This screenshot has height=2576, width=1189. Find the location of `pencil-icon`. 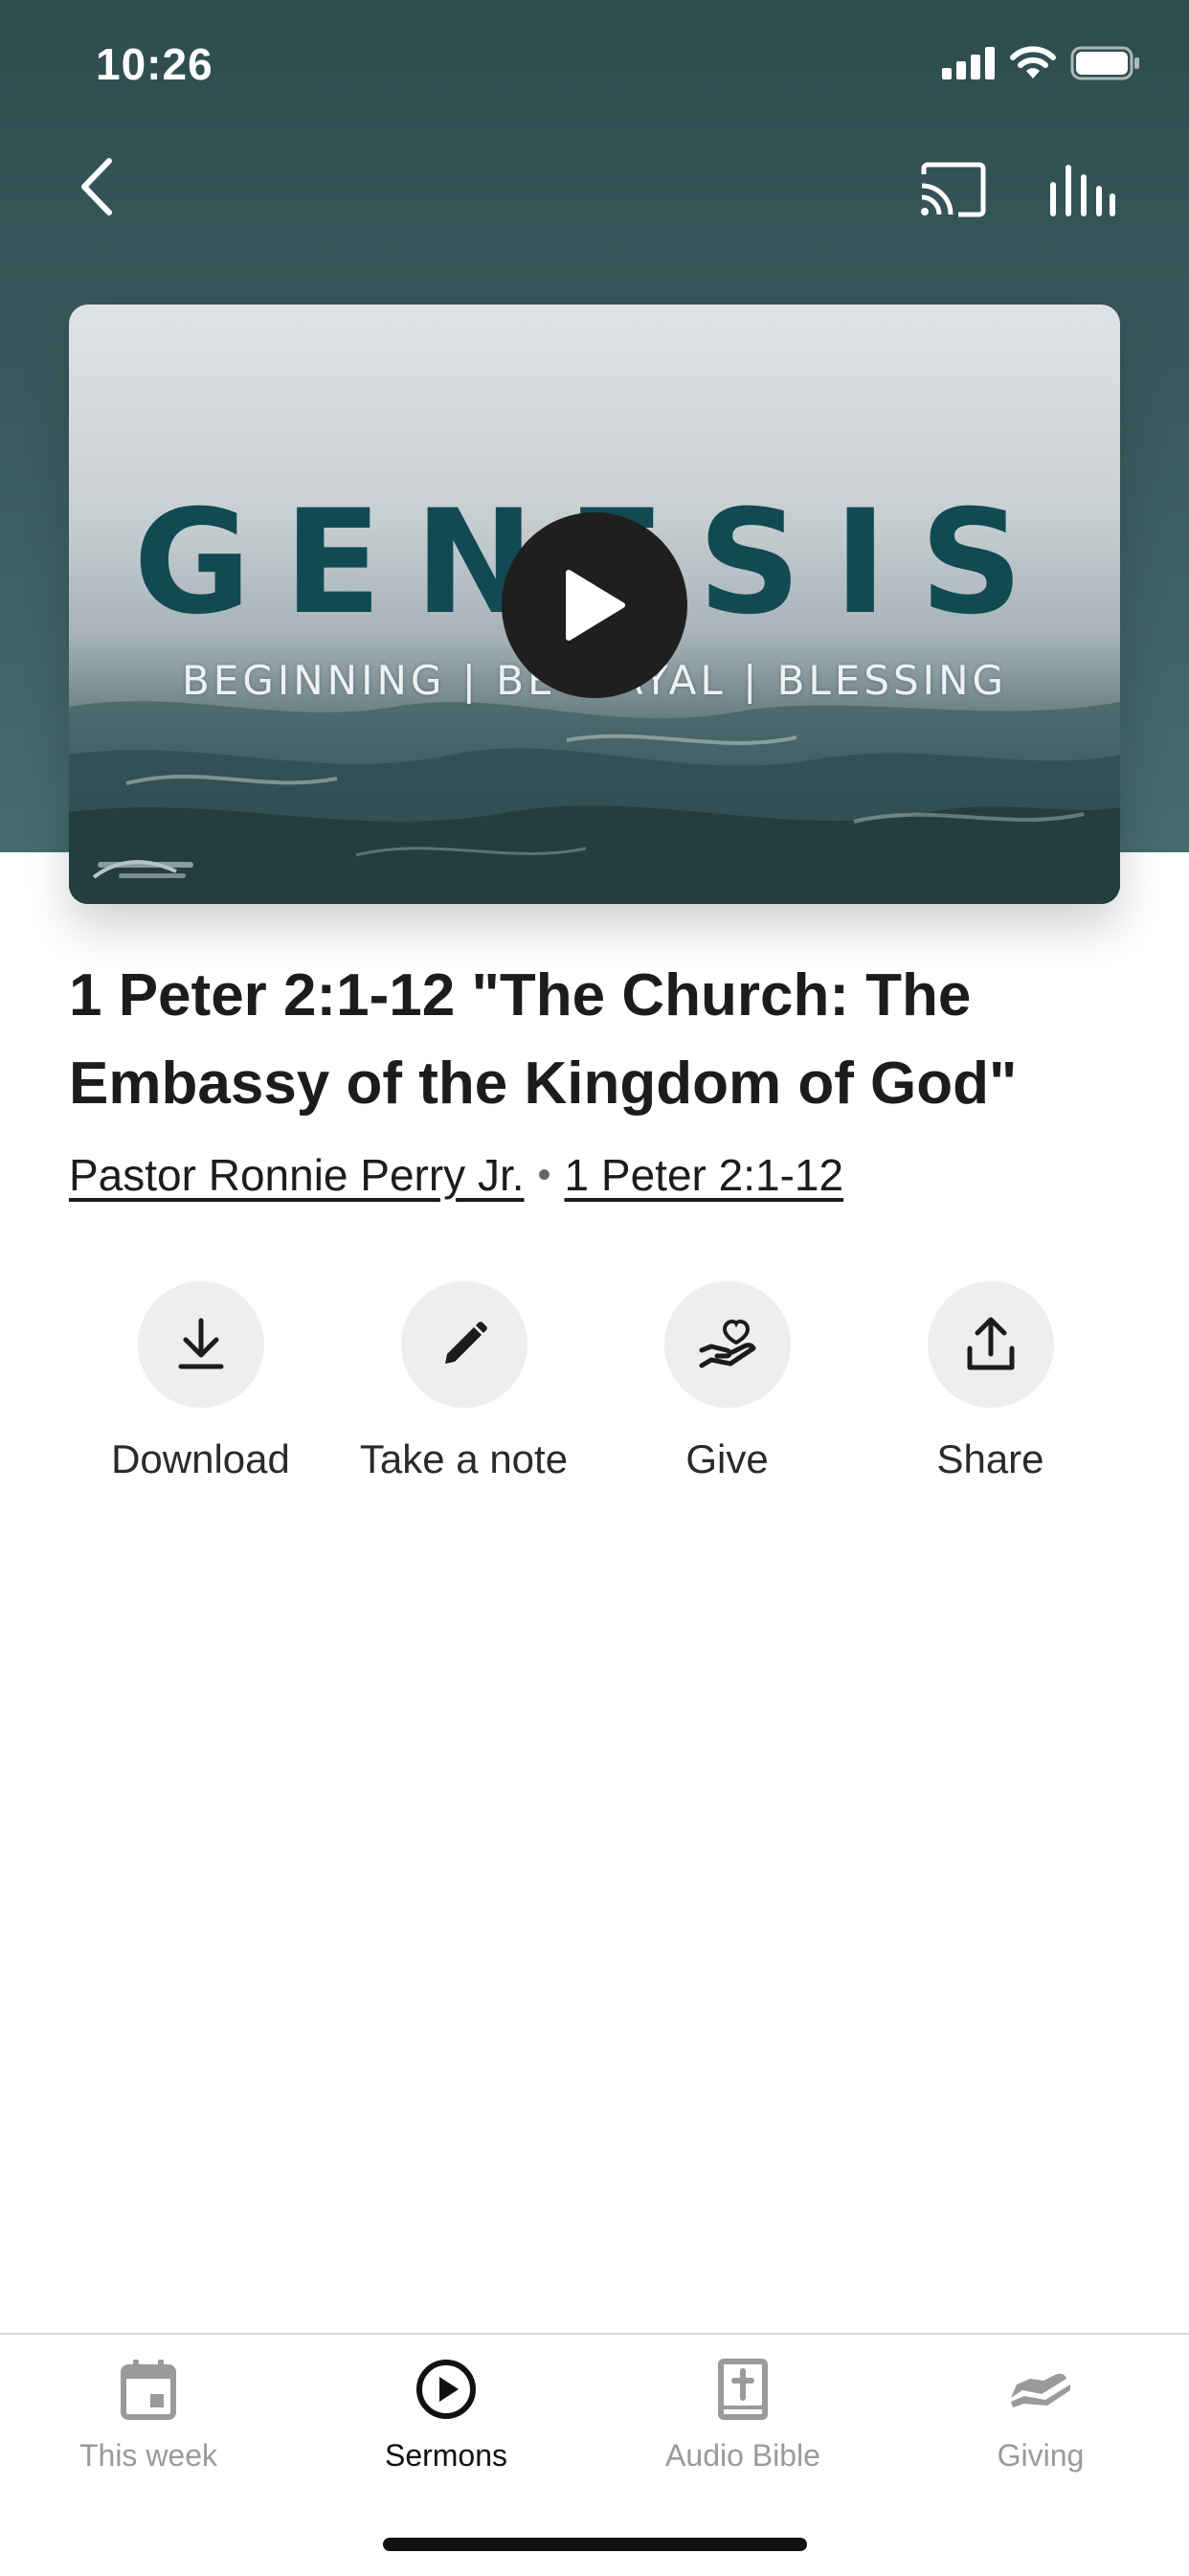

pencil-icon is located at coordinates (465, 1343).